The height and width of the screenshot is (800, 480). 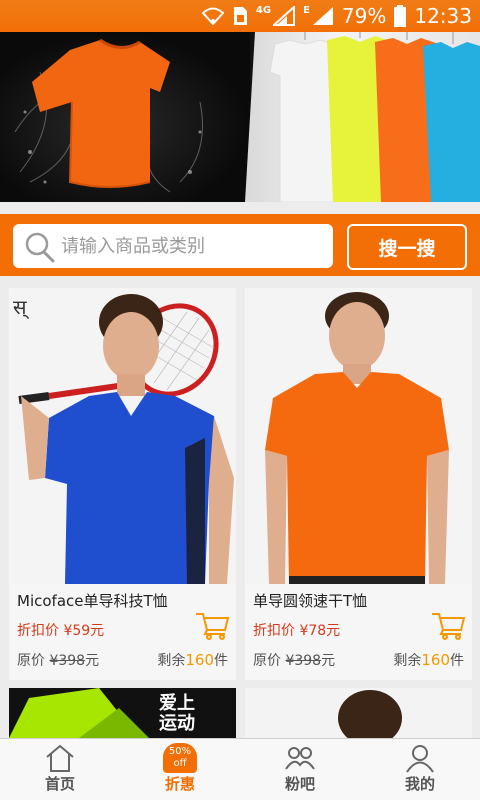 I want to click on signal-icon, so click(x=284, y=16).